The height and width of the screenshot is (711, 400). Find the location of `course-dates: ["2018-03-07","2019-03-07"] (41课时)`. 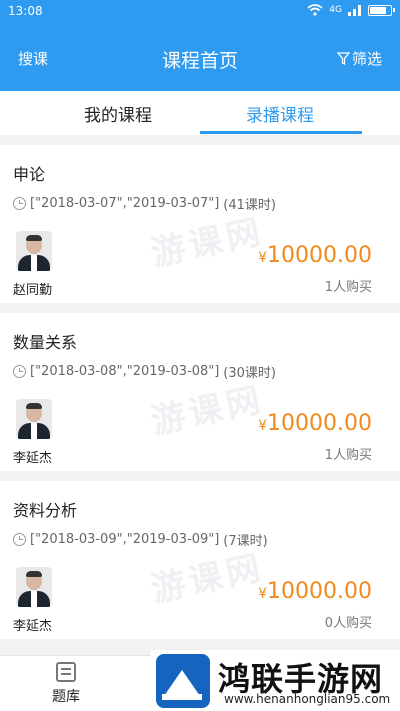

course-dates: ["2018-03-07","2019-03-07"] (41课时) is located at coordinates (144, 203).